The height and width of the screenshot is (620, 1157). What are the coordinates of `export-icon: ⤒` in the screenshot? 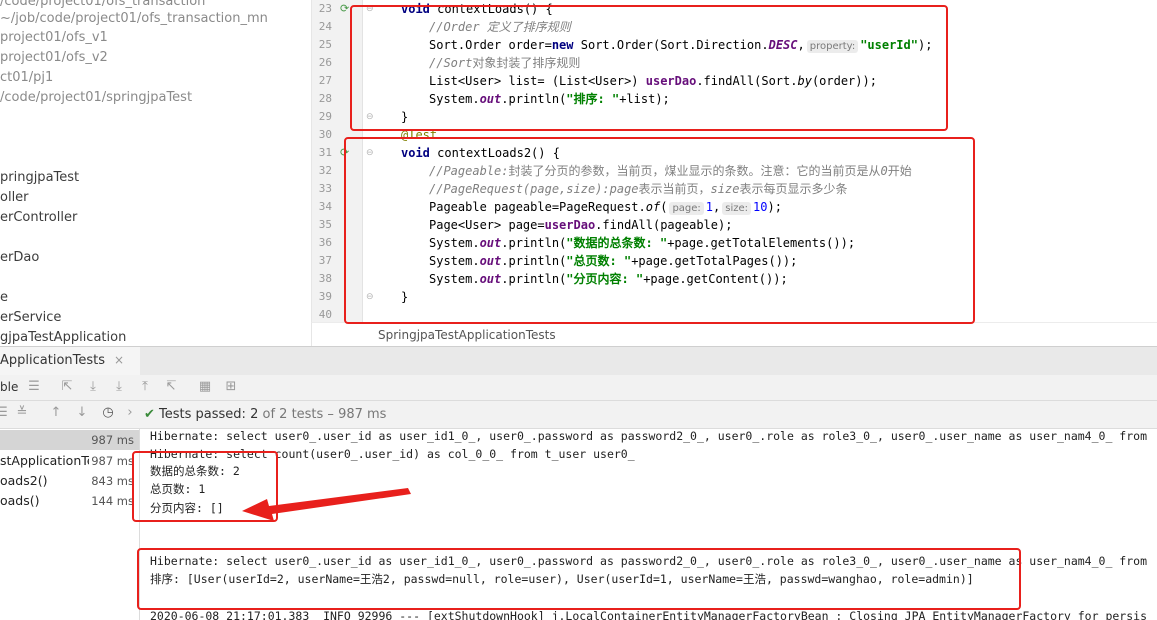 It's located at (145, 386).